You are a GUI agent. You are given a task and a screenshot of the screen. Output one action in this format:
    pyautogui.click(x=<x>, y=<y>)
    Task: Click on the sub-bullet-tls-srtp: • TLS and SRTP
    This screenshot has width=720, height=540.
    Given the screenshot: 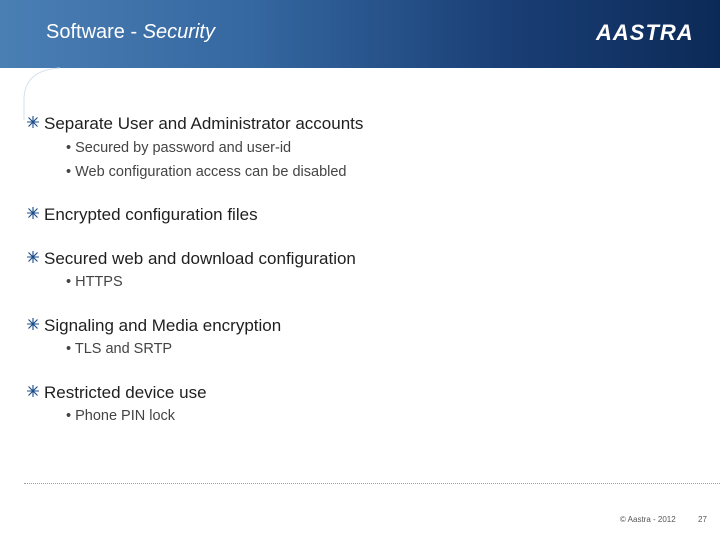 What is the action you would take?
    pyautogui.click(x=119, y=349)
    